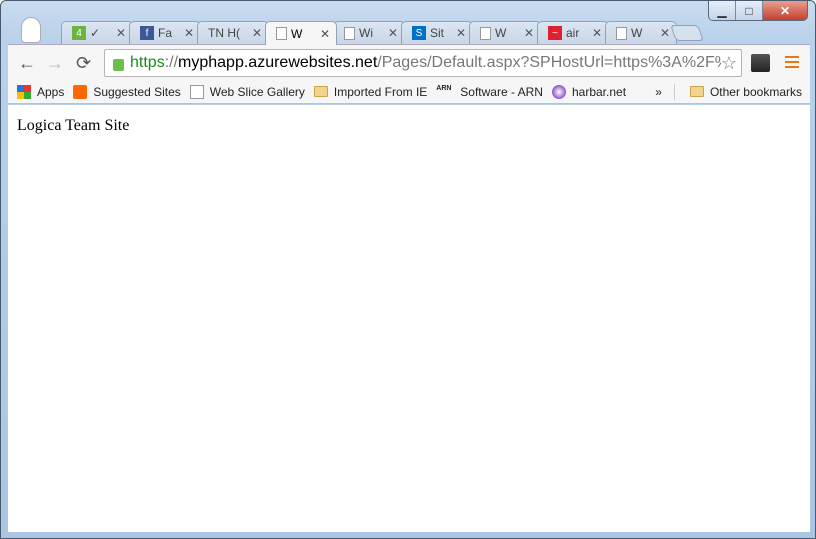 The image size is (816, 539). I want to click on menu-icon, so click(792, 63).